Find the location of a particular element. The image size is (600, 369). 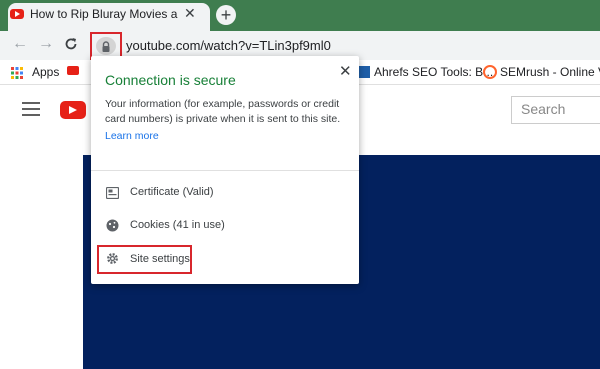

learn-more-link: Learn more is located at coordinates (132, 136).